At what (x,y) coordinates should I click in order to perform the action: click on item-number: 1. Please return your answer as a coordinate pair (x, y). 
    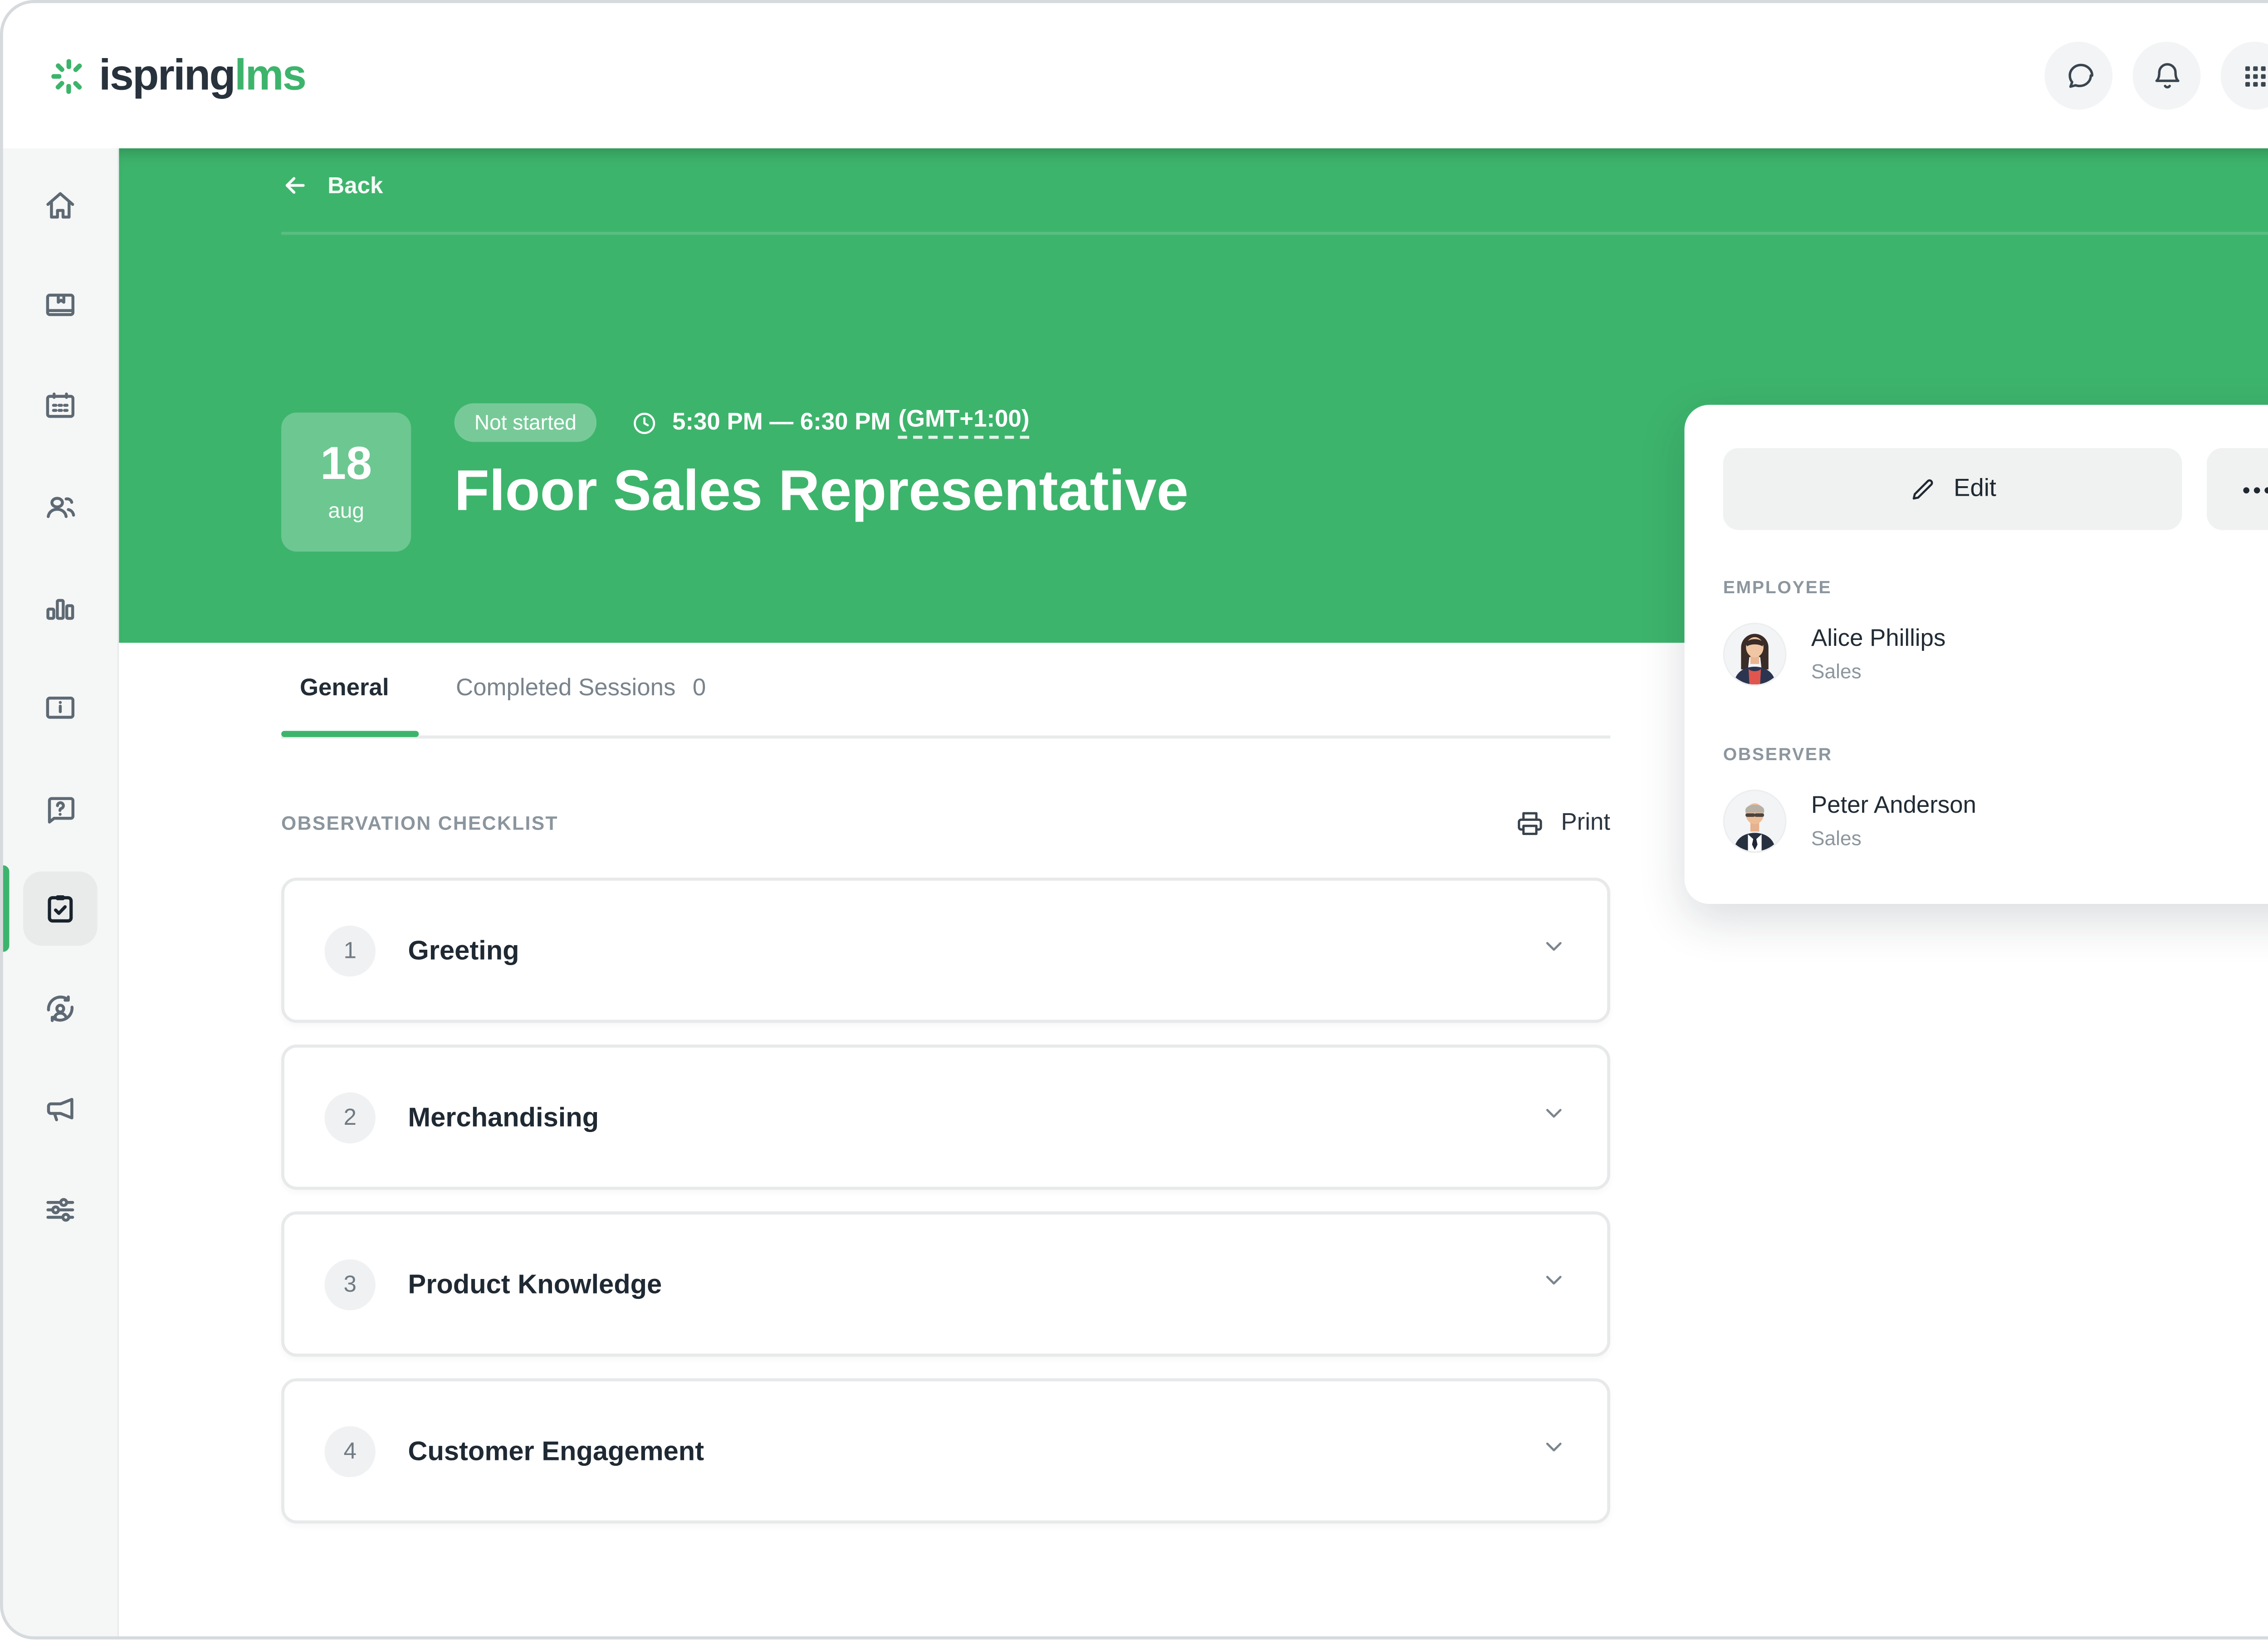
    Looking at the image, I should click on (350, 951).